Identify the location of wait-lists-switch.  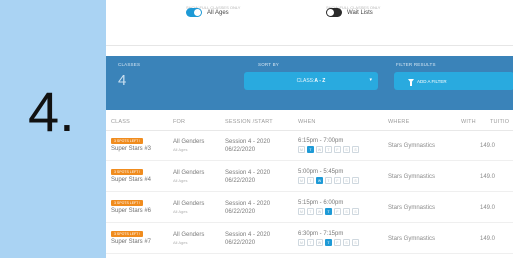
(334, 12).